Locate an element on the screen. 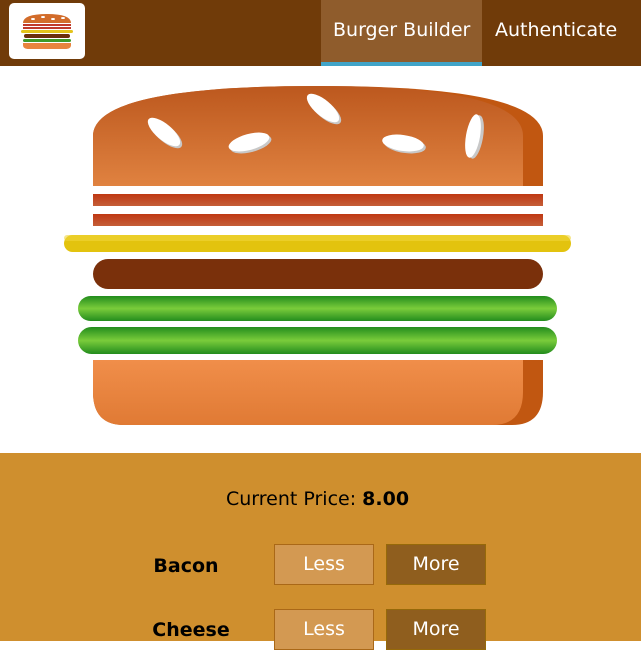 The width and height of the screenshot is (641, 650). bread-top is located at coordinates (318, 136).